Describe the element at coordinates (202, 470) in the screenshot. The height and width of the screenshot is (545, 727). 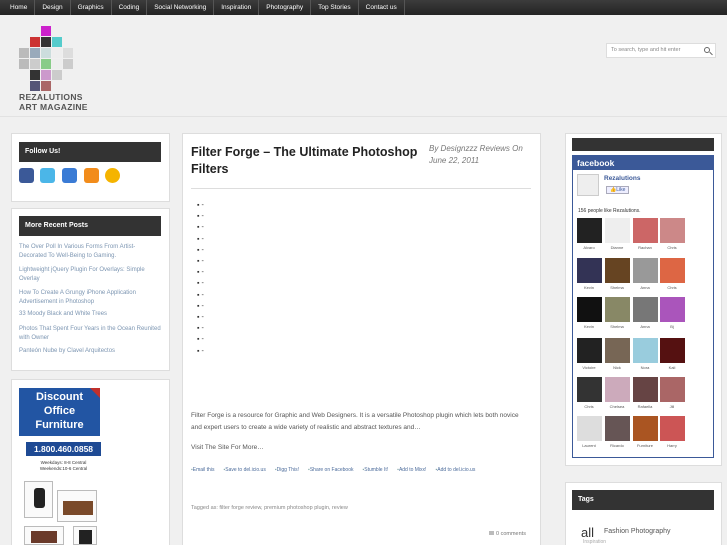
I see `share-link: ▪Email this` at that location.